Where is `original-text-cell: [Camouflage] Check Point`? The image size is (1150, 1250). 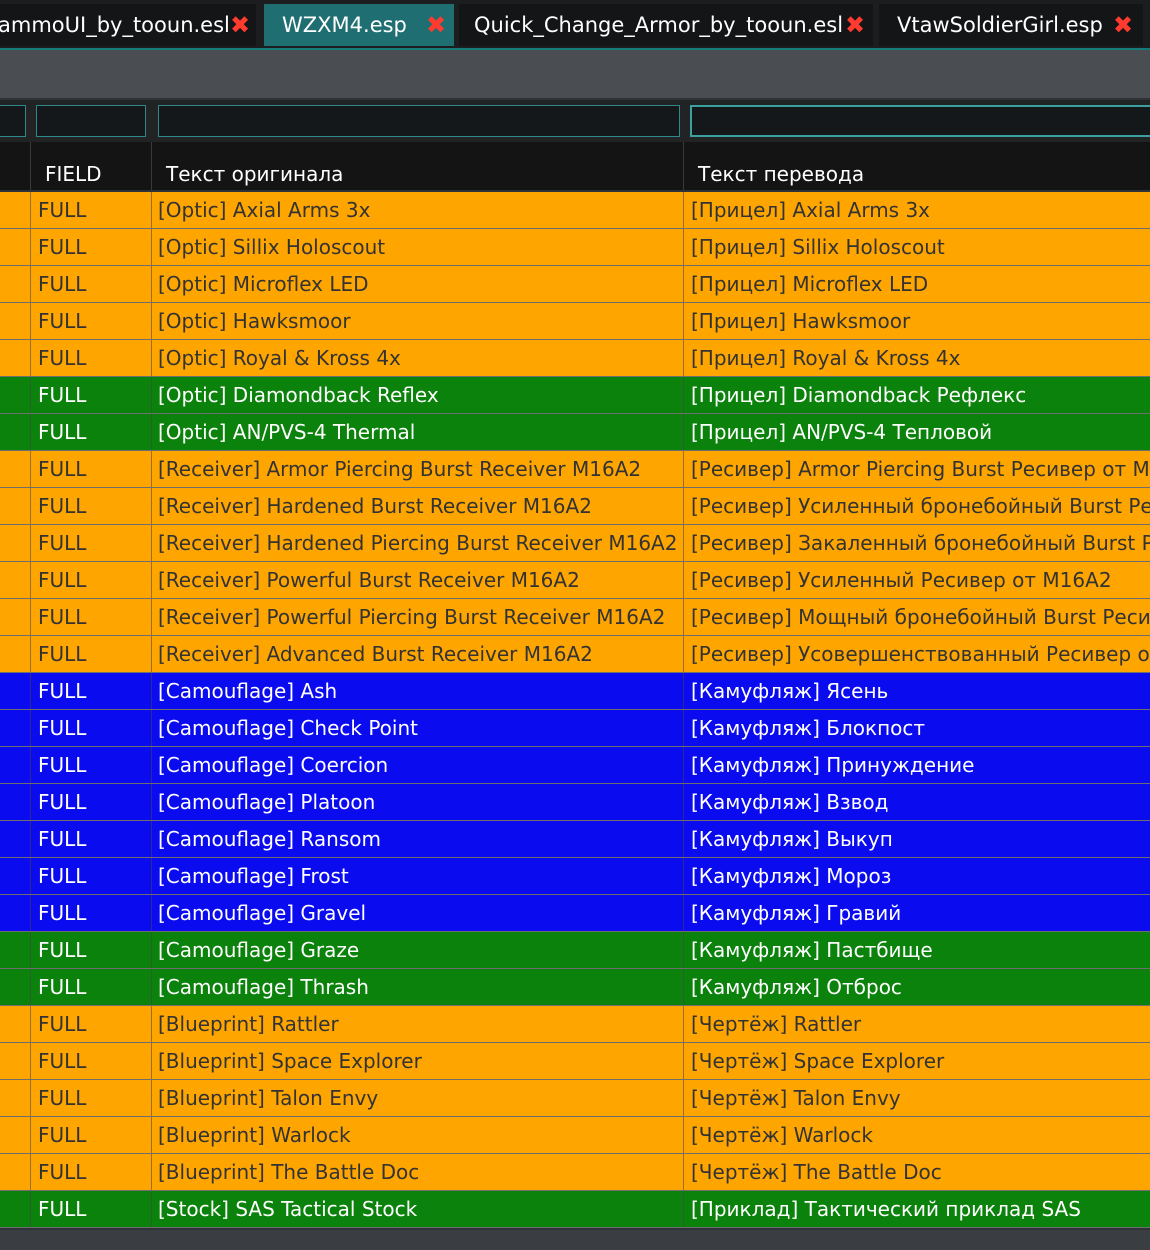 original-text-cell: [Camouflage] Check Point is located at coordinates (417, 728).